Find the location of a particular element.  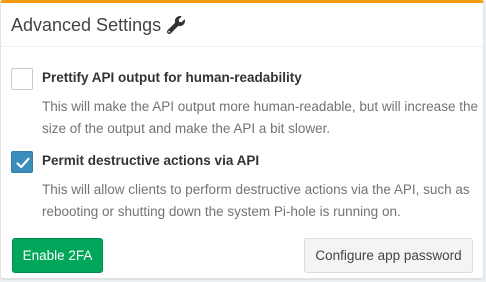

enable-2fa-button: Enable 2FA is located at coordinates (57, 255).